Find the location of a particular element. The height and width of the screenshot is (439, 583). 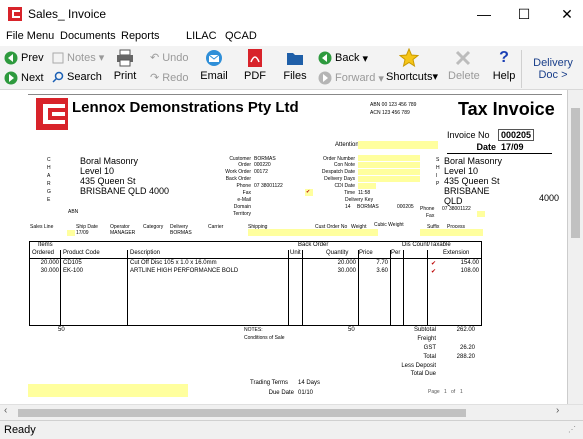

back-button: Back ▾ is located at coordinates (343, 58).